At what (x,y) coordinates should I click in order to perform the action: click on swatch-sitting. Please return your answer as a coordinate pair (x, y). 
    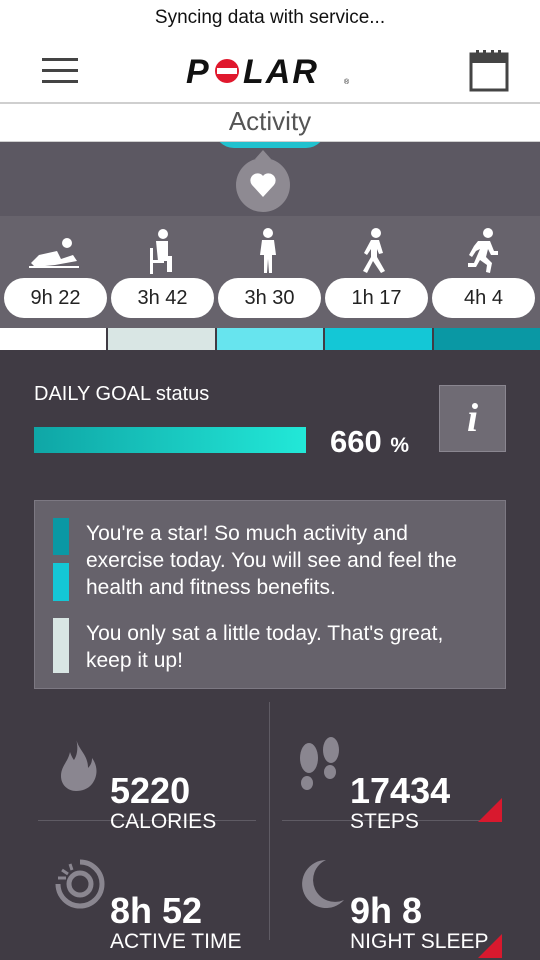
    Looking at the image, I should click on (61, 645).